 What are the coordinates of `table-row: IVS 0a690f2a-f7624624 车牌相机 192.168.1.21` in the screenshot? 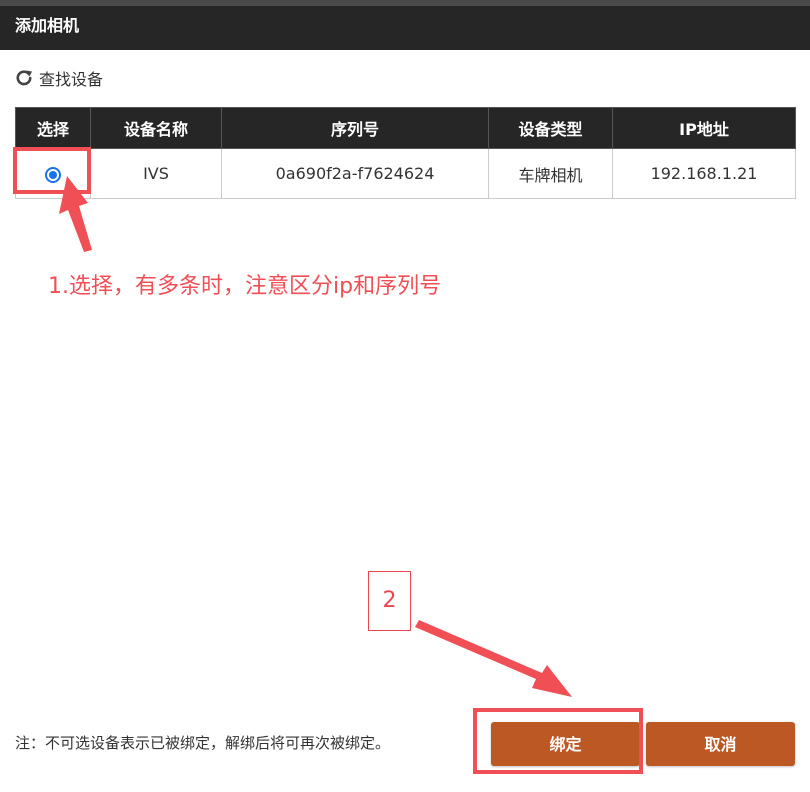 It's located at (405, 173).